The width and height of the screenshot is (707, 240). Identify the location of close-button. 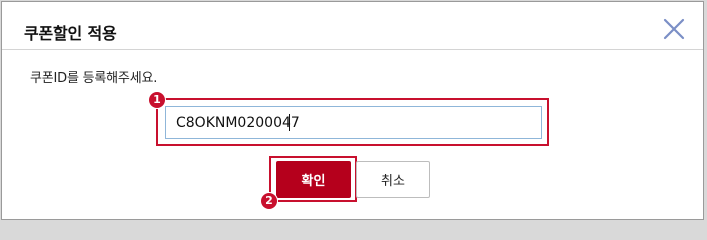
(674, 29).